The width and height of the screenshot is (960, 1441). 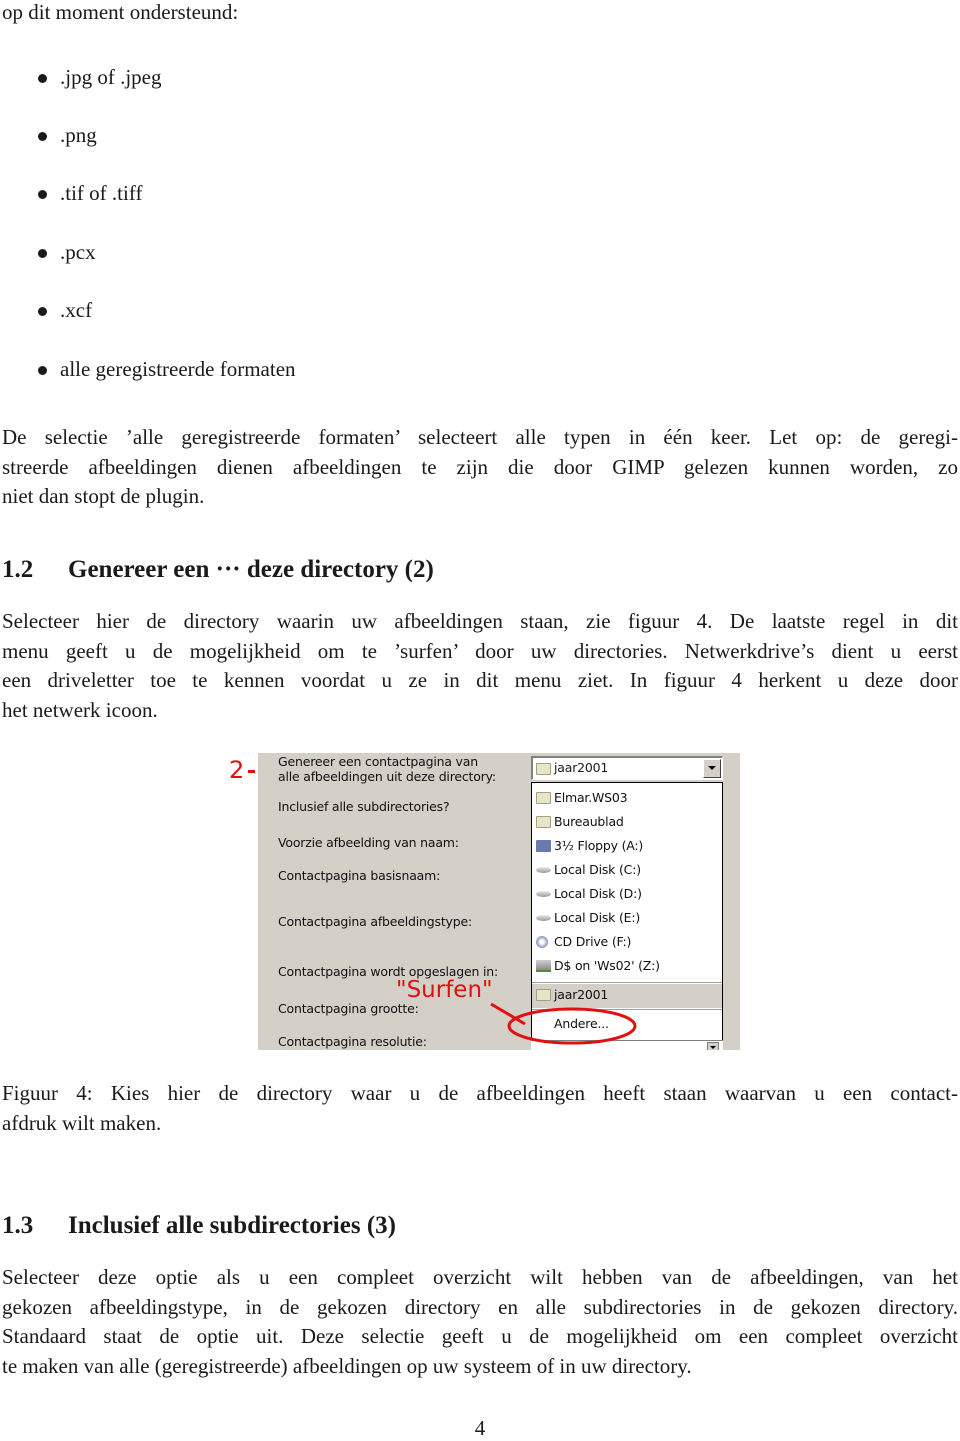 What do you see at coordinates (178, 369) in the screenshot?
I see `list-item-label: alle geregistreerde formaten` at bounding box center [178, 369].